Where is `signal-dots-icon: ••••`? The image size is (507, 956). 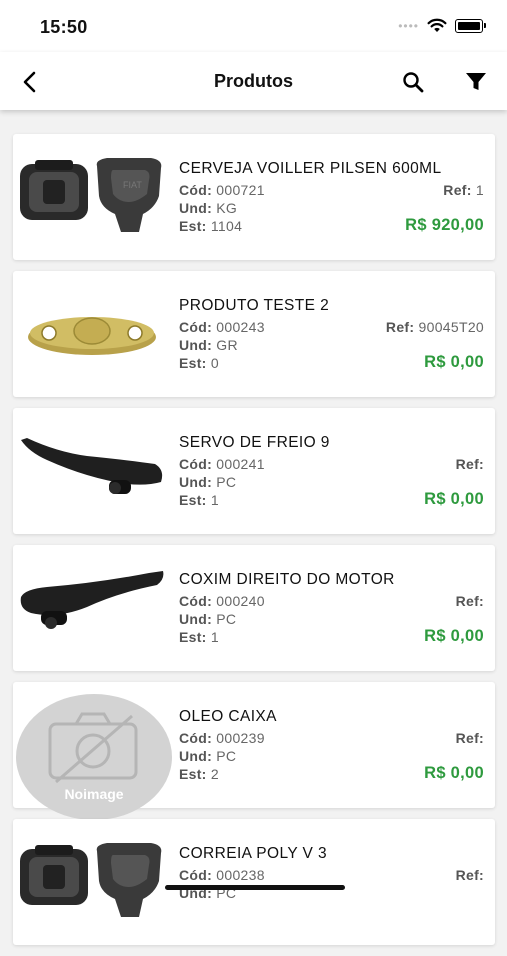 signal-dots-icon: •••• is located at coordinates (408, 25).